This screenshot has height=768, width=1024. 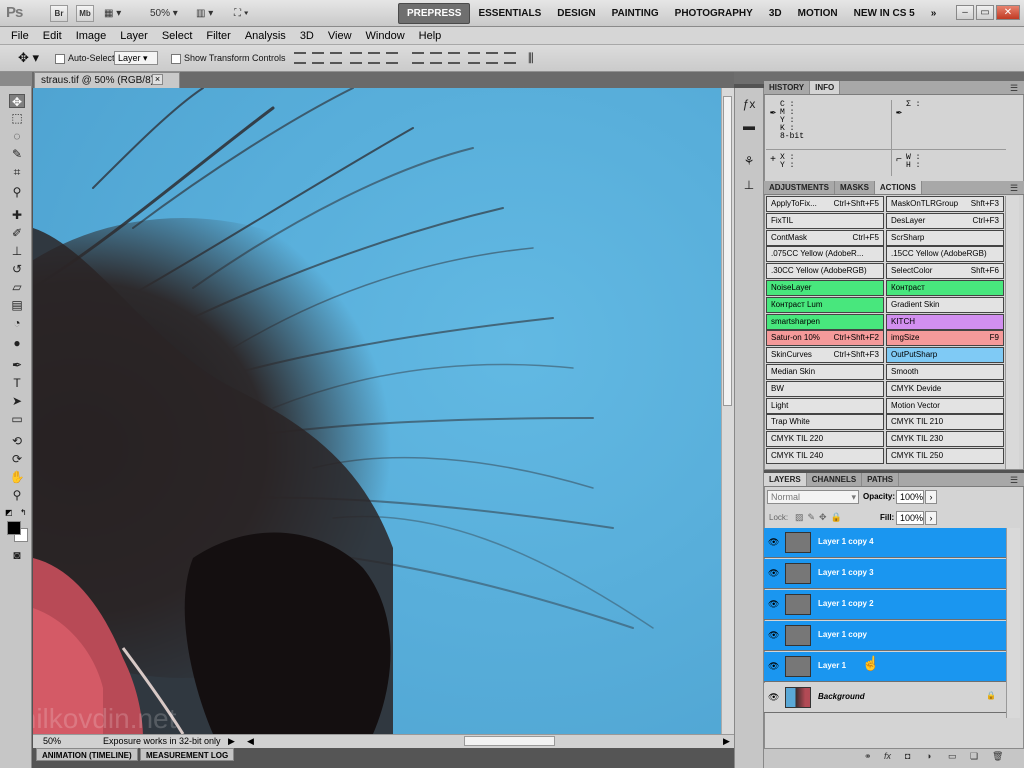 What do you see at coordinates (1014, 480) in the screenshot?
I see `layers-panel-menu-icon: ☰` at bounding box center [1014, 480].